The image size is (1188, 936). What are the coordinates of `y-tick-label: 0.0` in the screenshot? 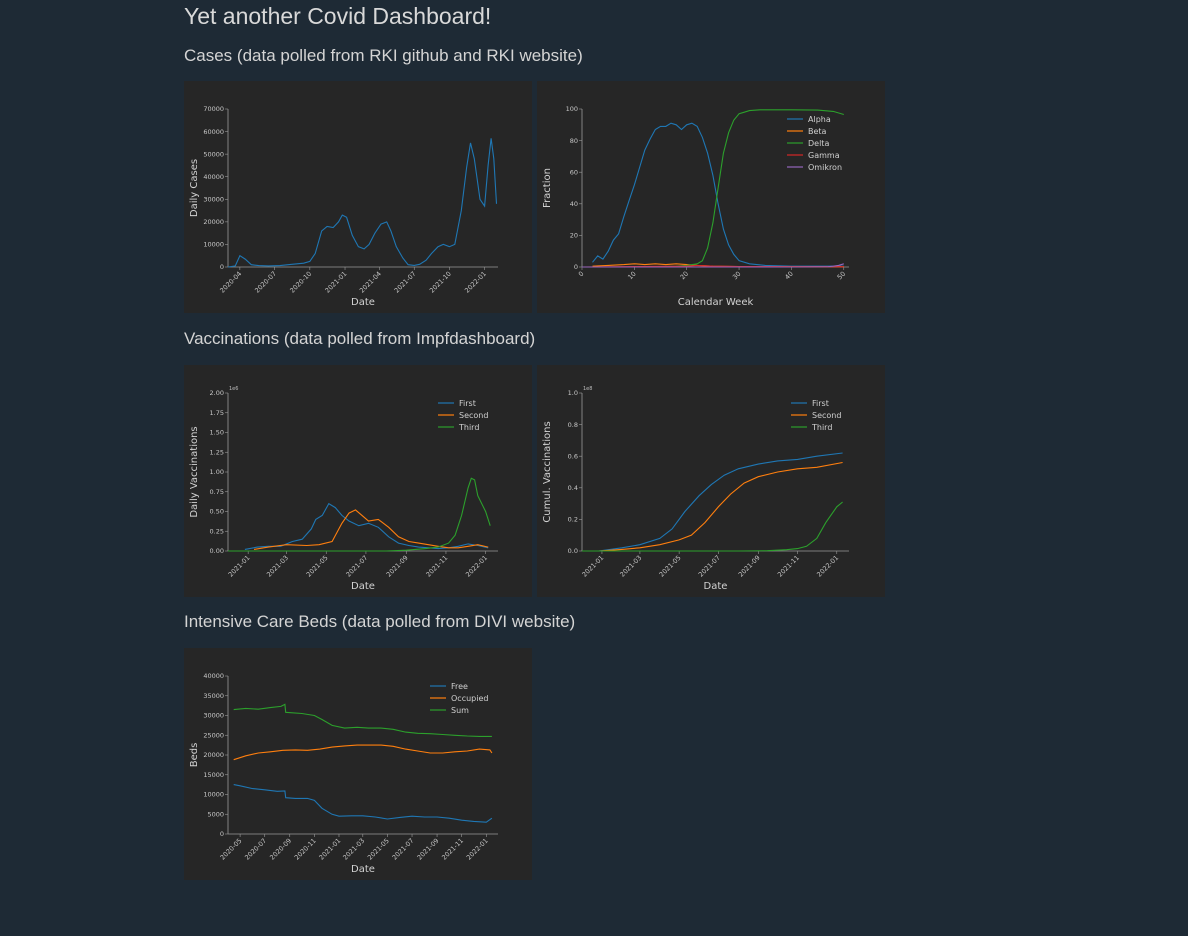 It's located at (573, 551).